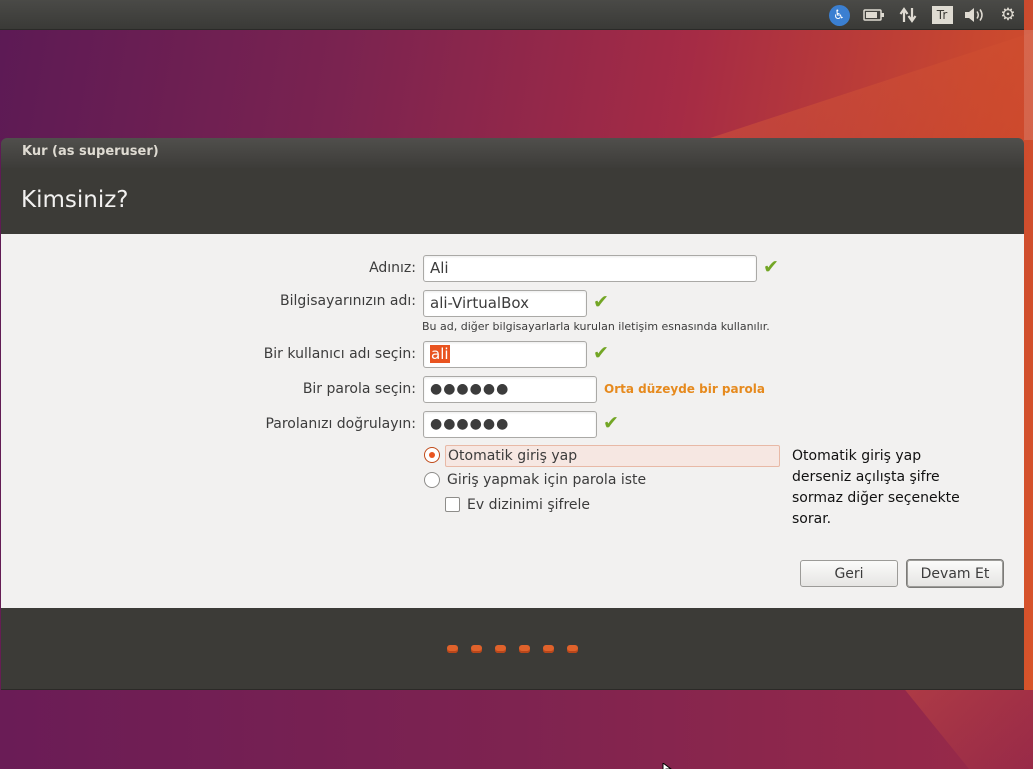 The height and width of the screenshot is (769, 1033). I want to click on password-strength: Orta düzeyde bir parola, so click(684, 389).